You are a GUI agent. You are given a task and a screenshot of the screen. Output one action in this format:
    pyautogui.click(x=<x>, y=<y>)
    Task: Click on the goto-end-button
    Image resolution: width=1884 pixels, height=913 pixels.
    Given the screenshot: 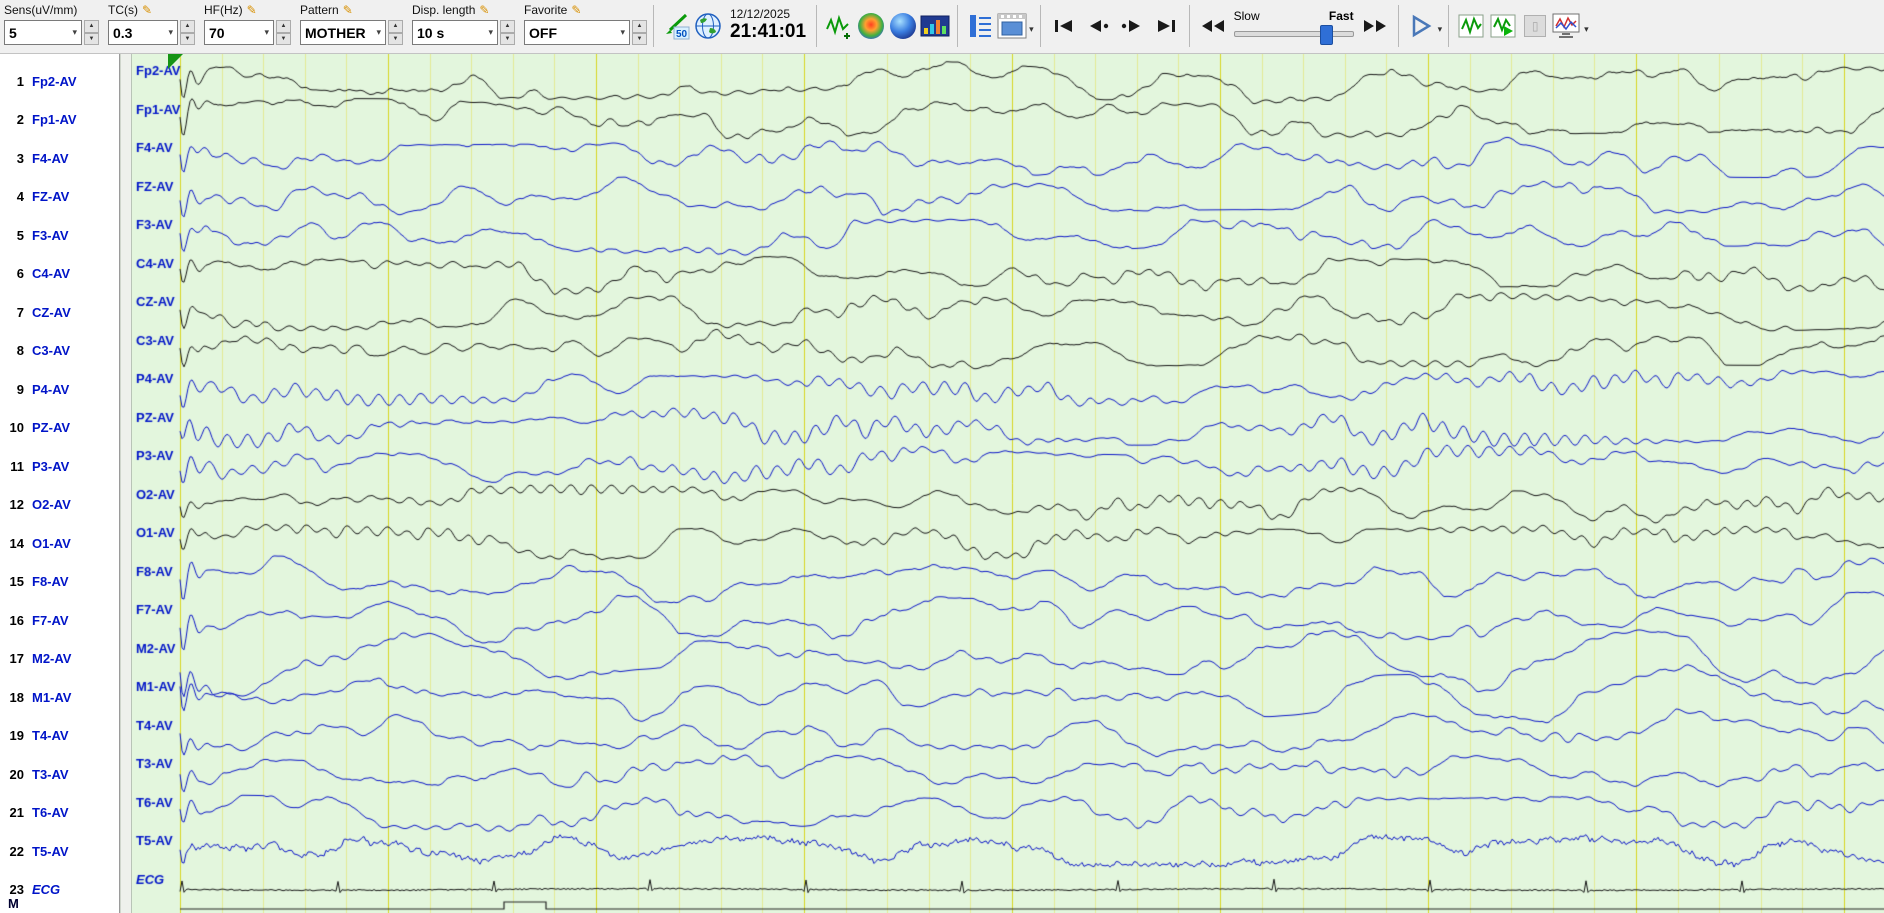 What is the action you would take?
    pyautogui.click(x=1166, y=26)
    